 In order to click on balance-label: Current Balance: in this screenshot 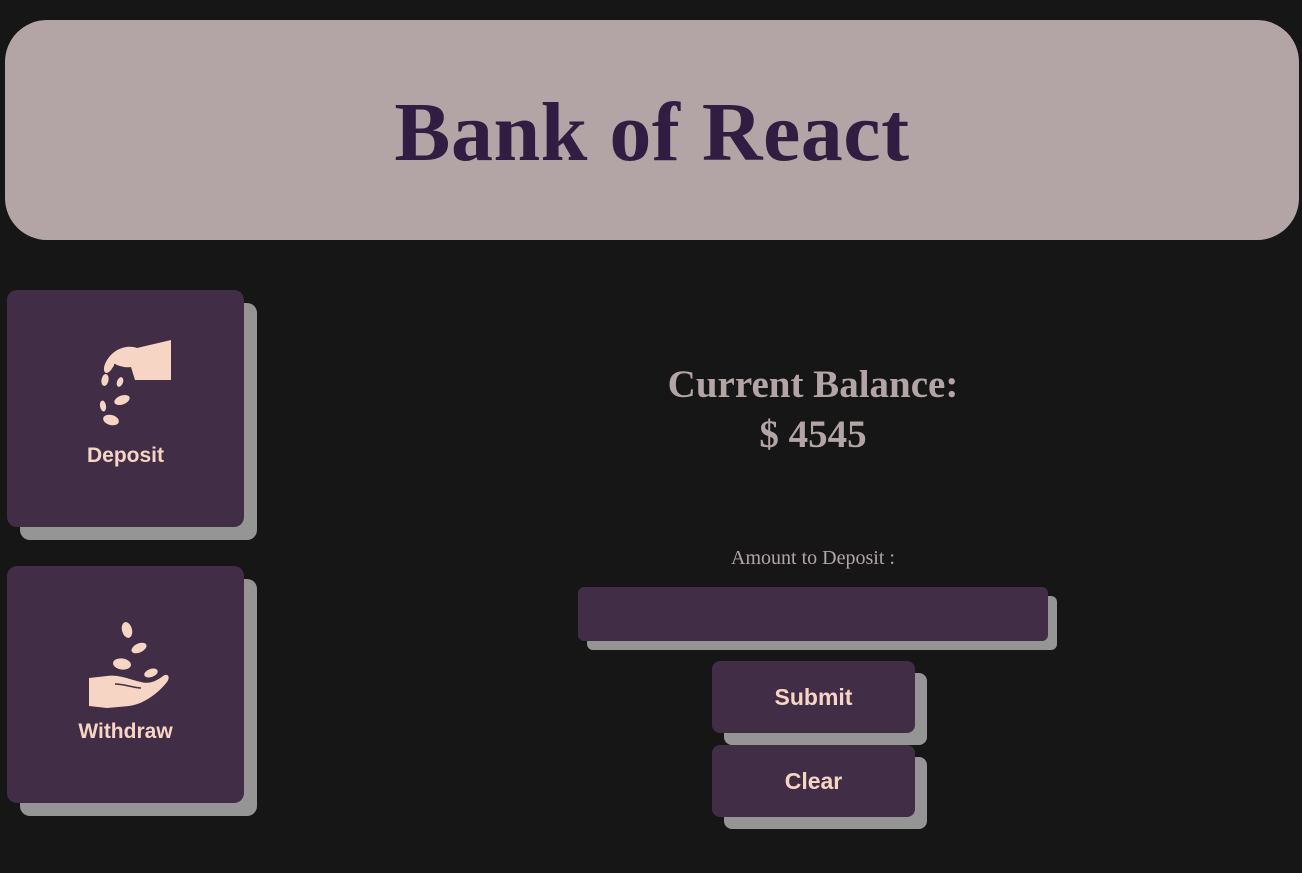, I will do `click(813, 384)`.